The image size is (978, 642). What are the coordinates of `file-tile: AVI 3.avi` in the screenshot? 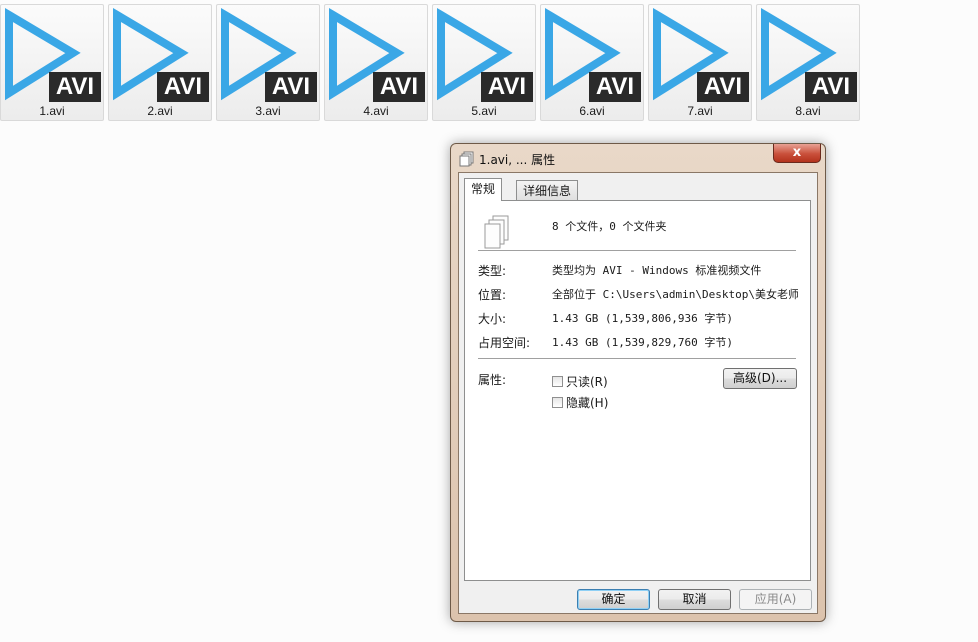 It's located at (268, 62).